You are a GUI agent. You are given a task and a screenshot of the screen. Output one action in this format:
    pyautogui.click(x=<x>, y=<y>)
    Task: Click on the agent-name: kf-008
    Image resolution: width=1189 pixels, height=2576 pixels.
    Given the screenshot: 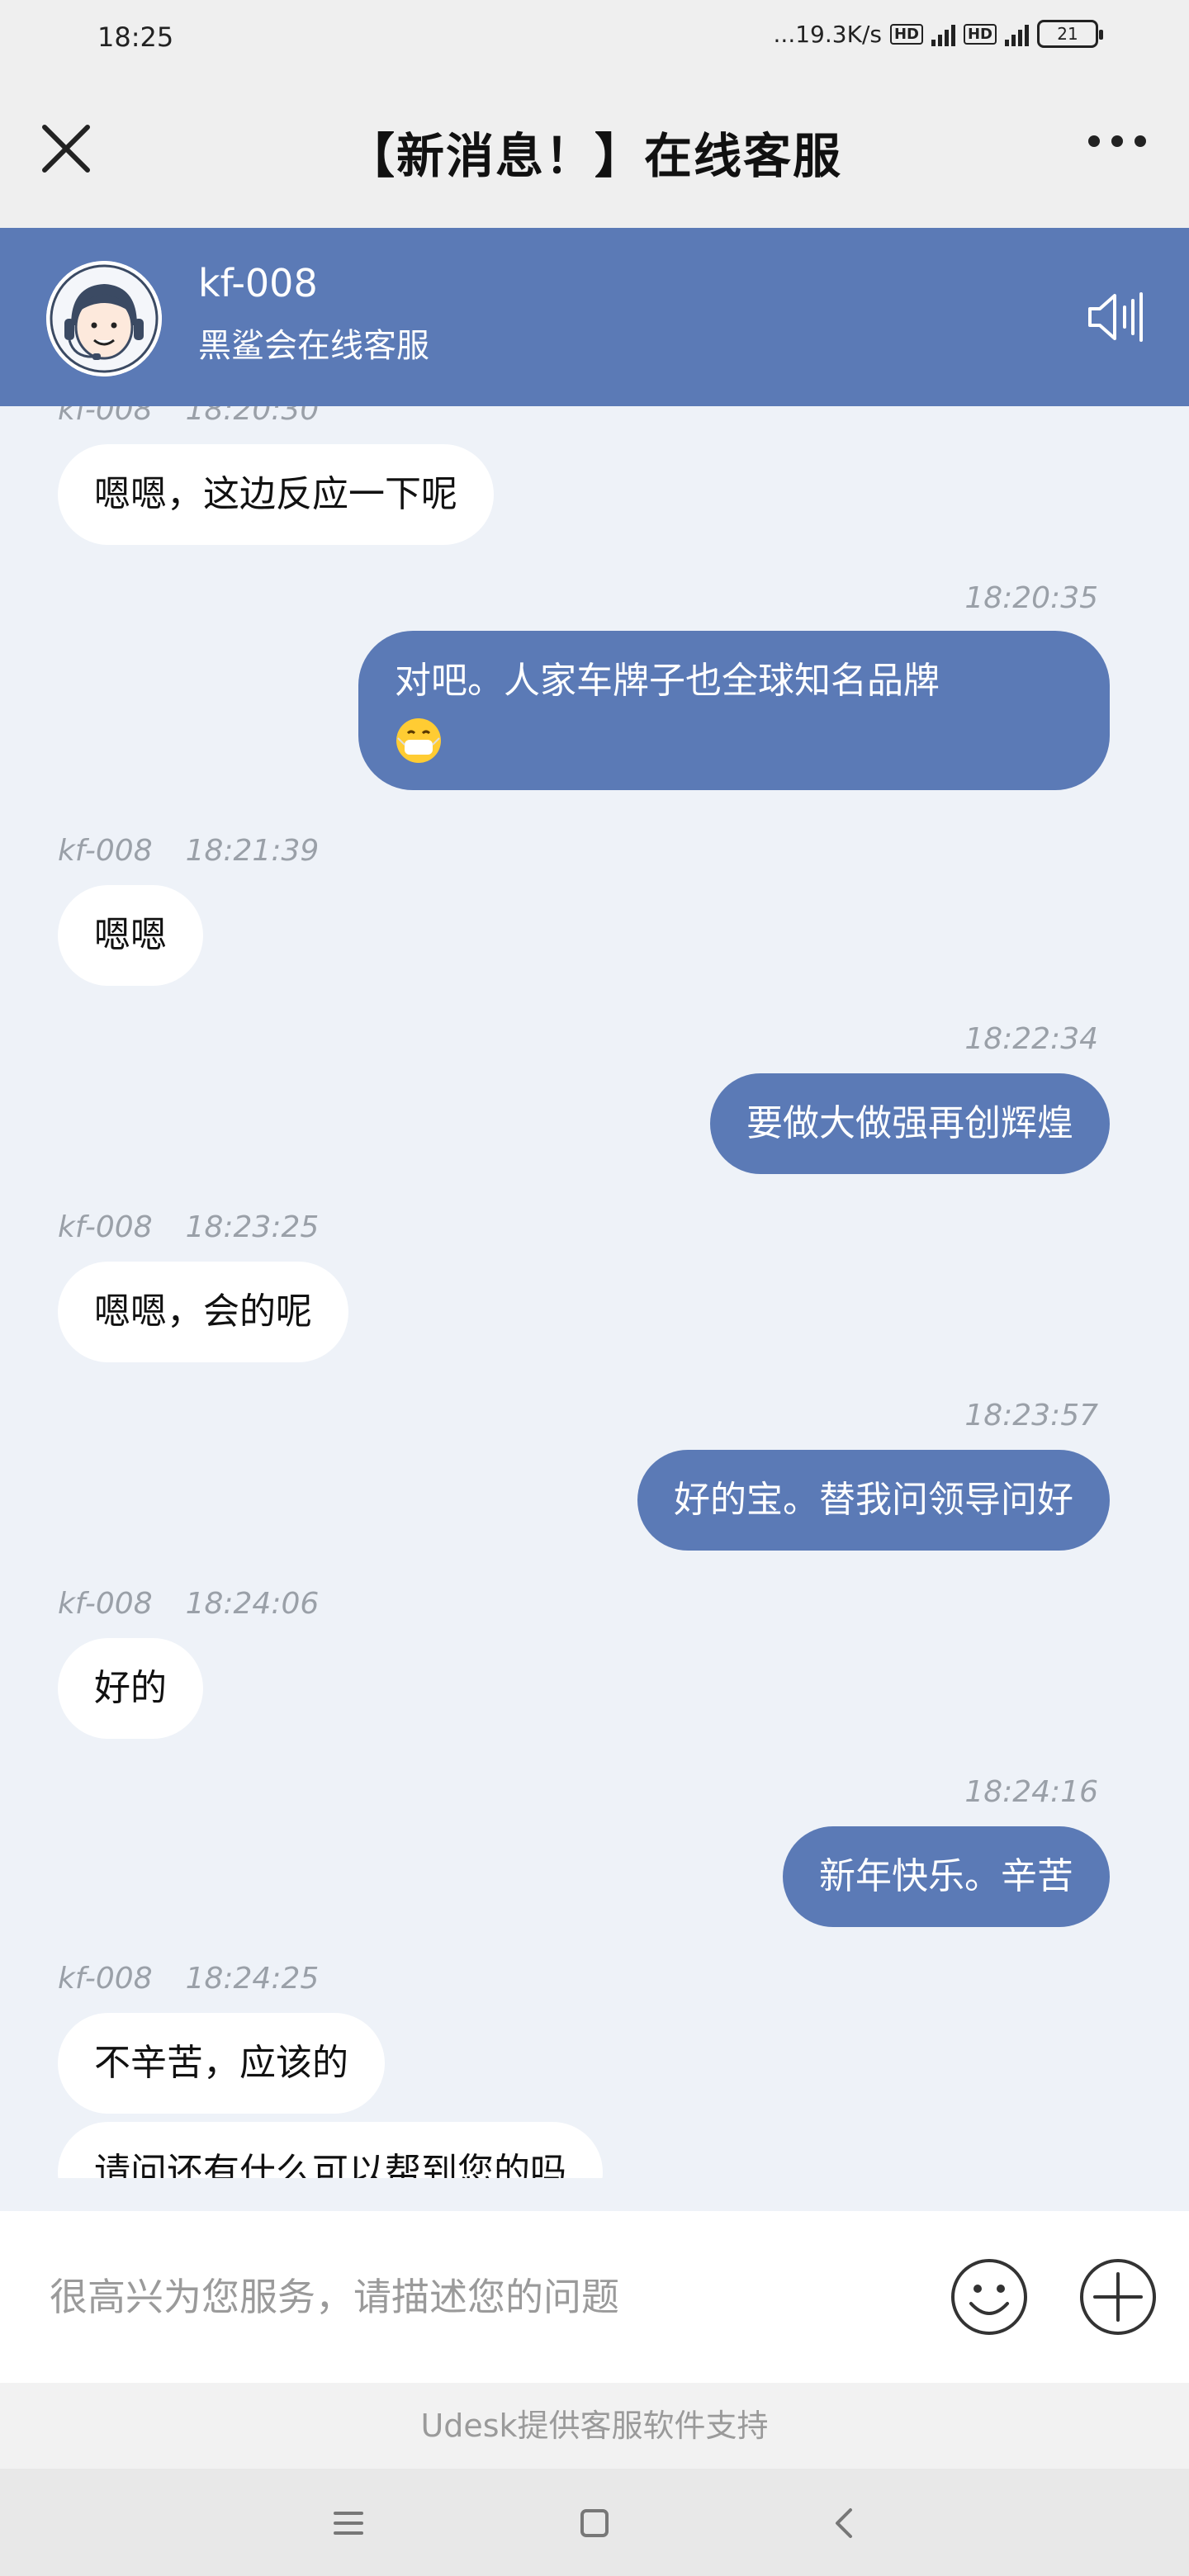 What is the action you would take?
    pyautogui.click(x=258, y=283)
    